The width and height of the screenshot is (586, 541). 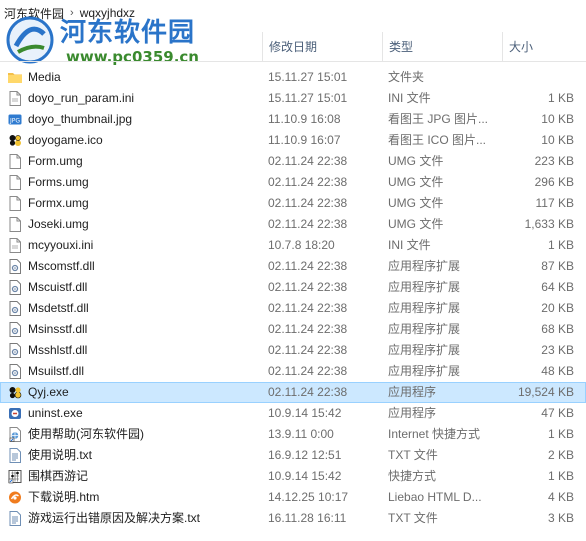 I want to click on file-type: 快捷方式, so click(x=412, y=476).